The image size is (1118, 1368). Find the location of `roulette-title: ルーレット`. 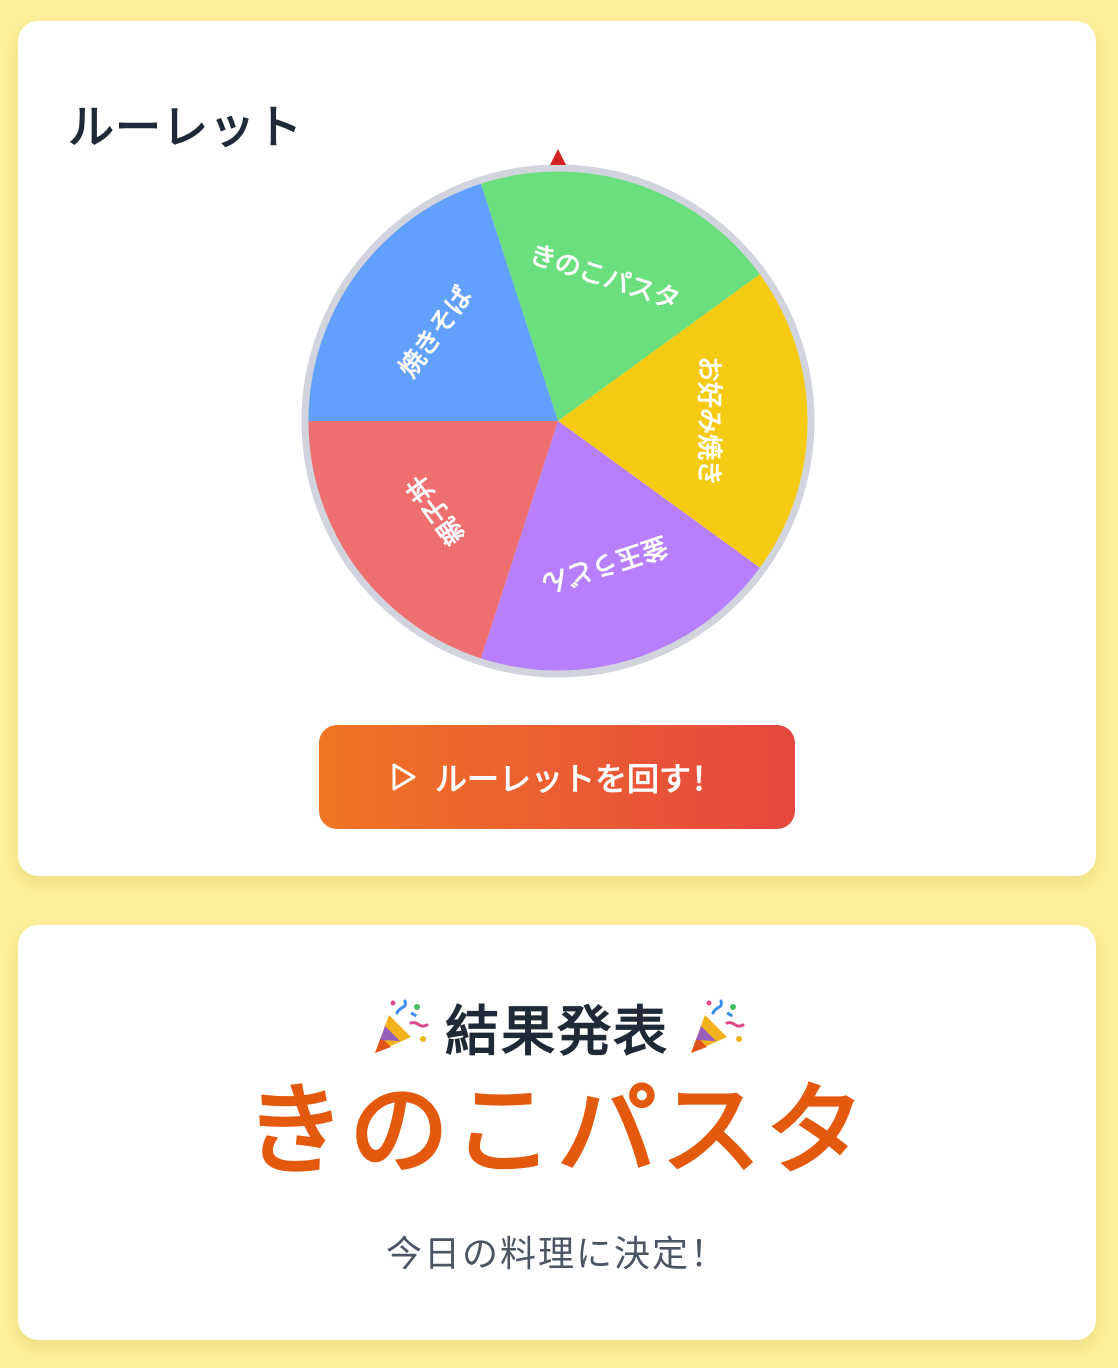

roulette-title: ルーレット is located at coordinates (185, 127).